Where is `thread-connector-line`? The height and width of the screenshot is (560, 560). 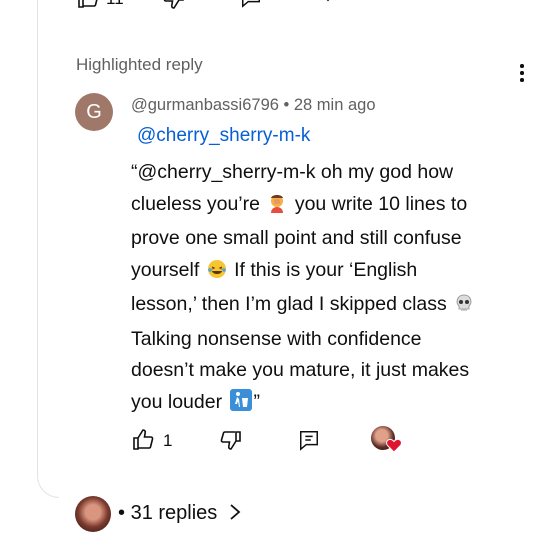 thread-connector-line is located at coordinates (48, 249).